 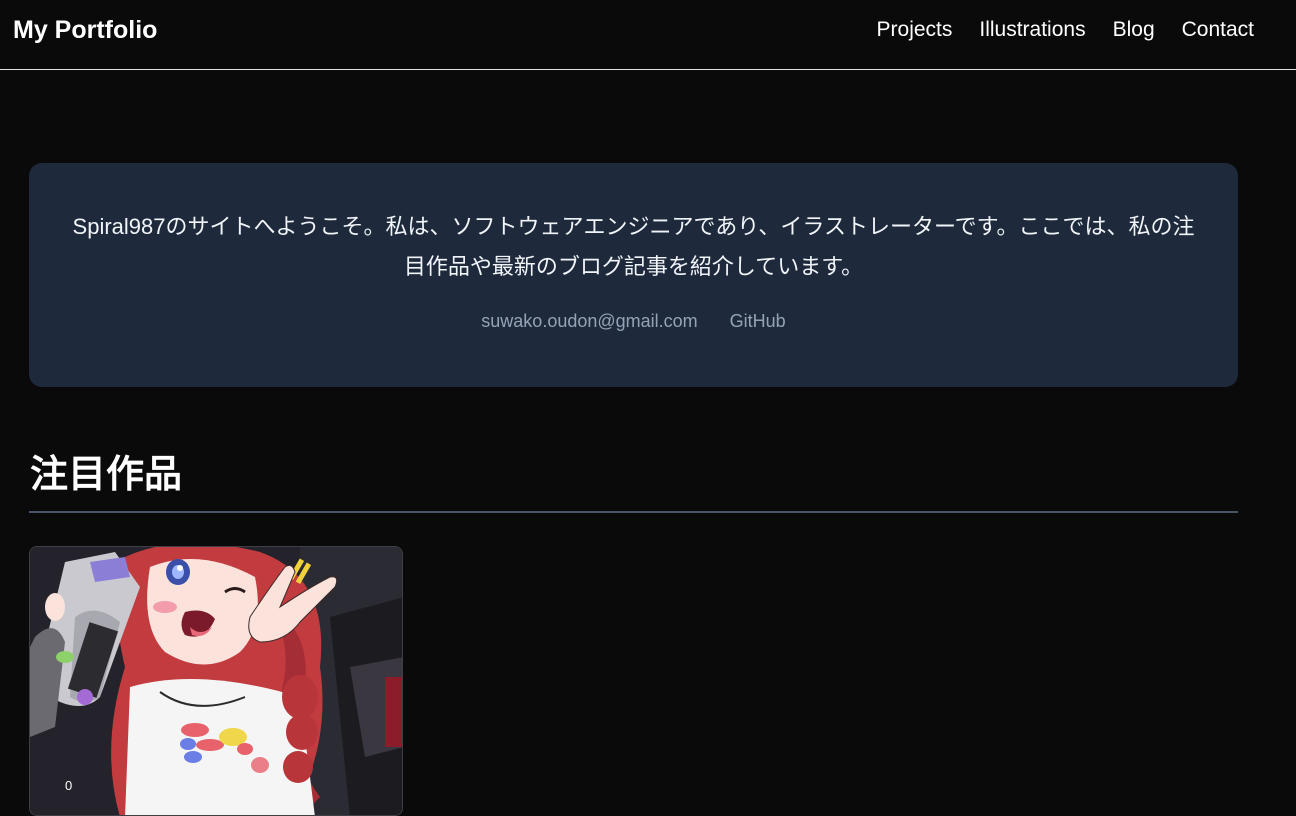 I want to click on main-nav: Projects Illustrations Blog Contact, so click(x=1065, y=30).